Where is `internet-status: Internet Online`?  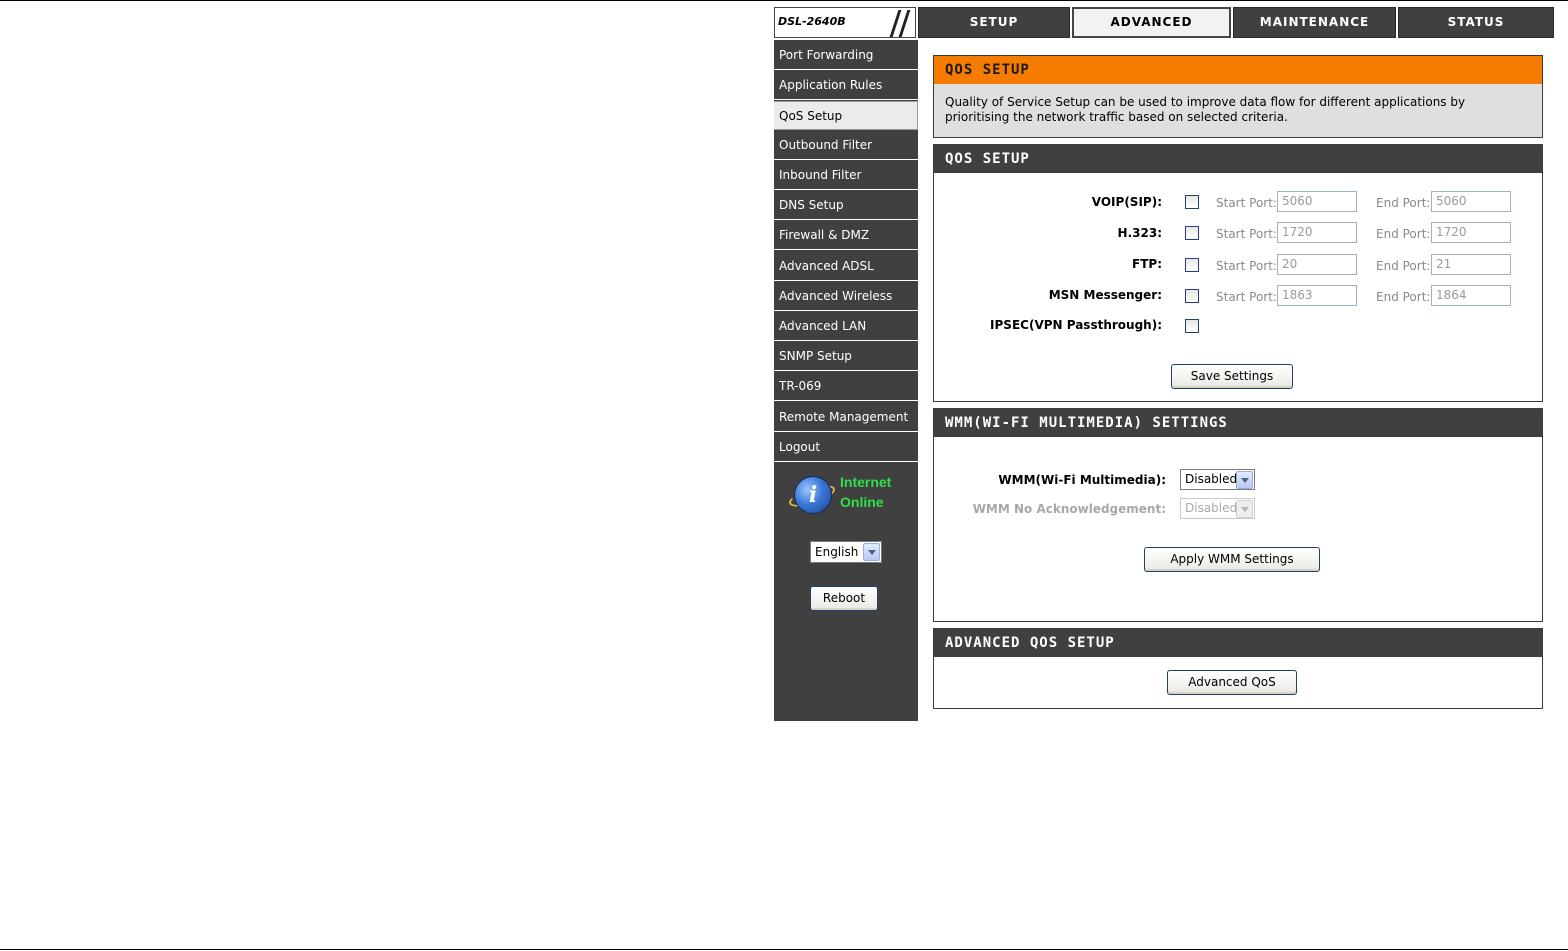 internet-status: Internet Online is located at coordinates (849, 494).